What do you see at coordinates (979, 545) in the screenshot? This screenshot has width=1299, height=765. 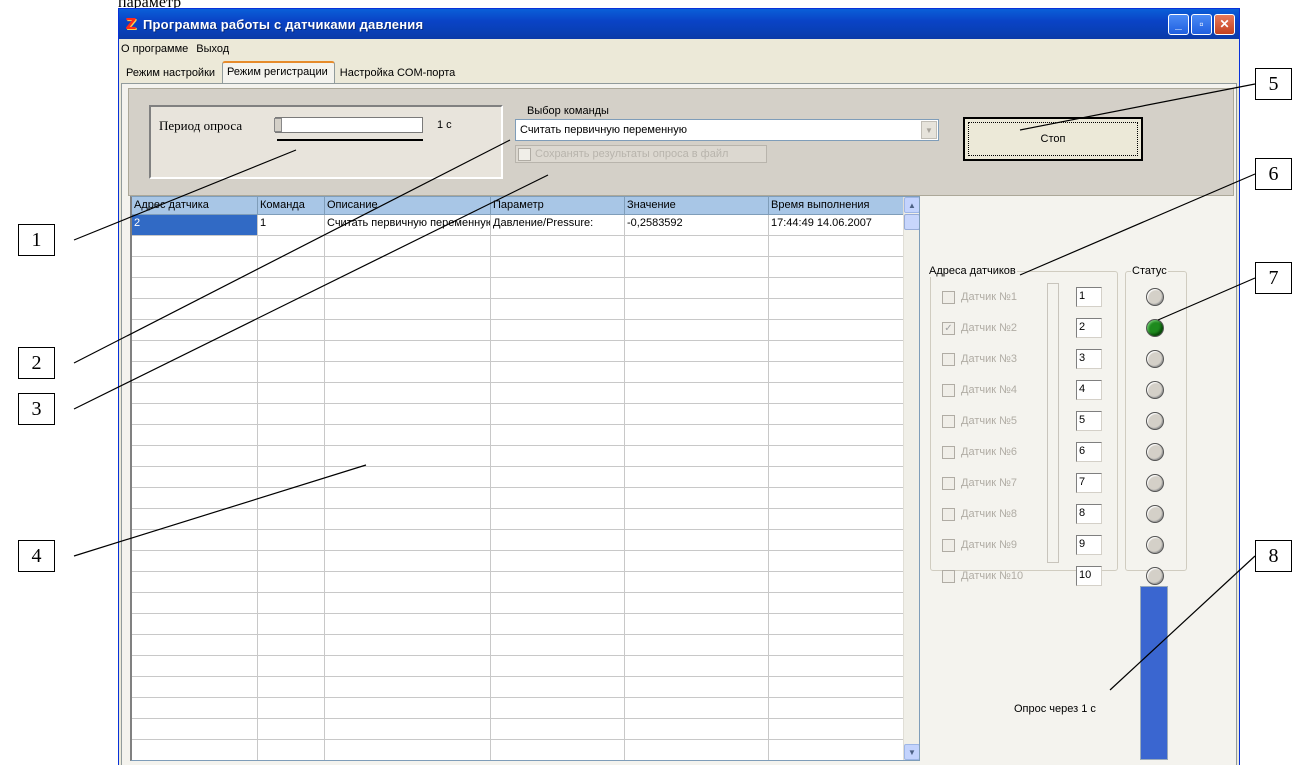 I see `sensor-checkbox-9: Датчик №9` at bounding box center [979, 545].